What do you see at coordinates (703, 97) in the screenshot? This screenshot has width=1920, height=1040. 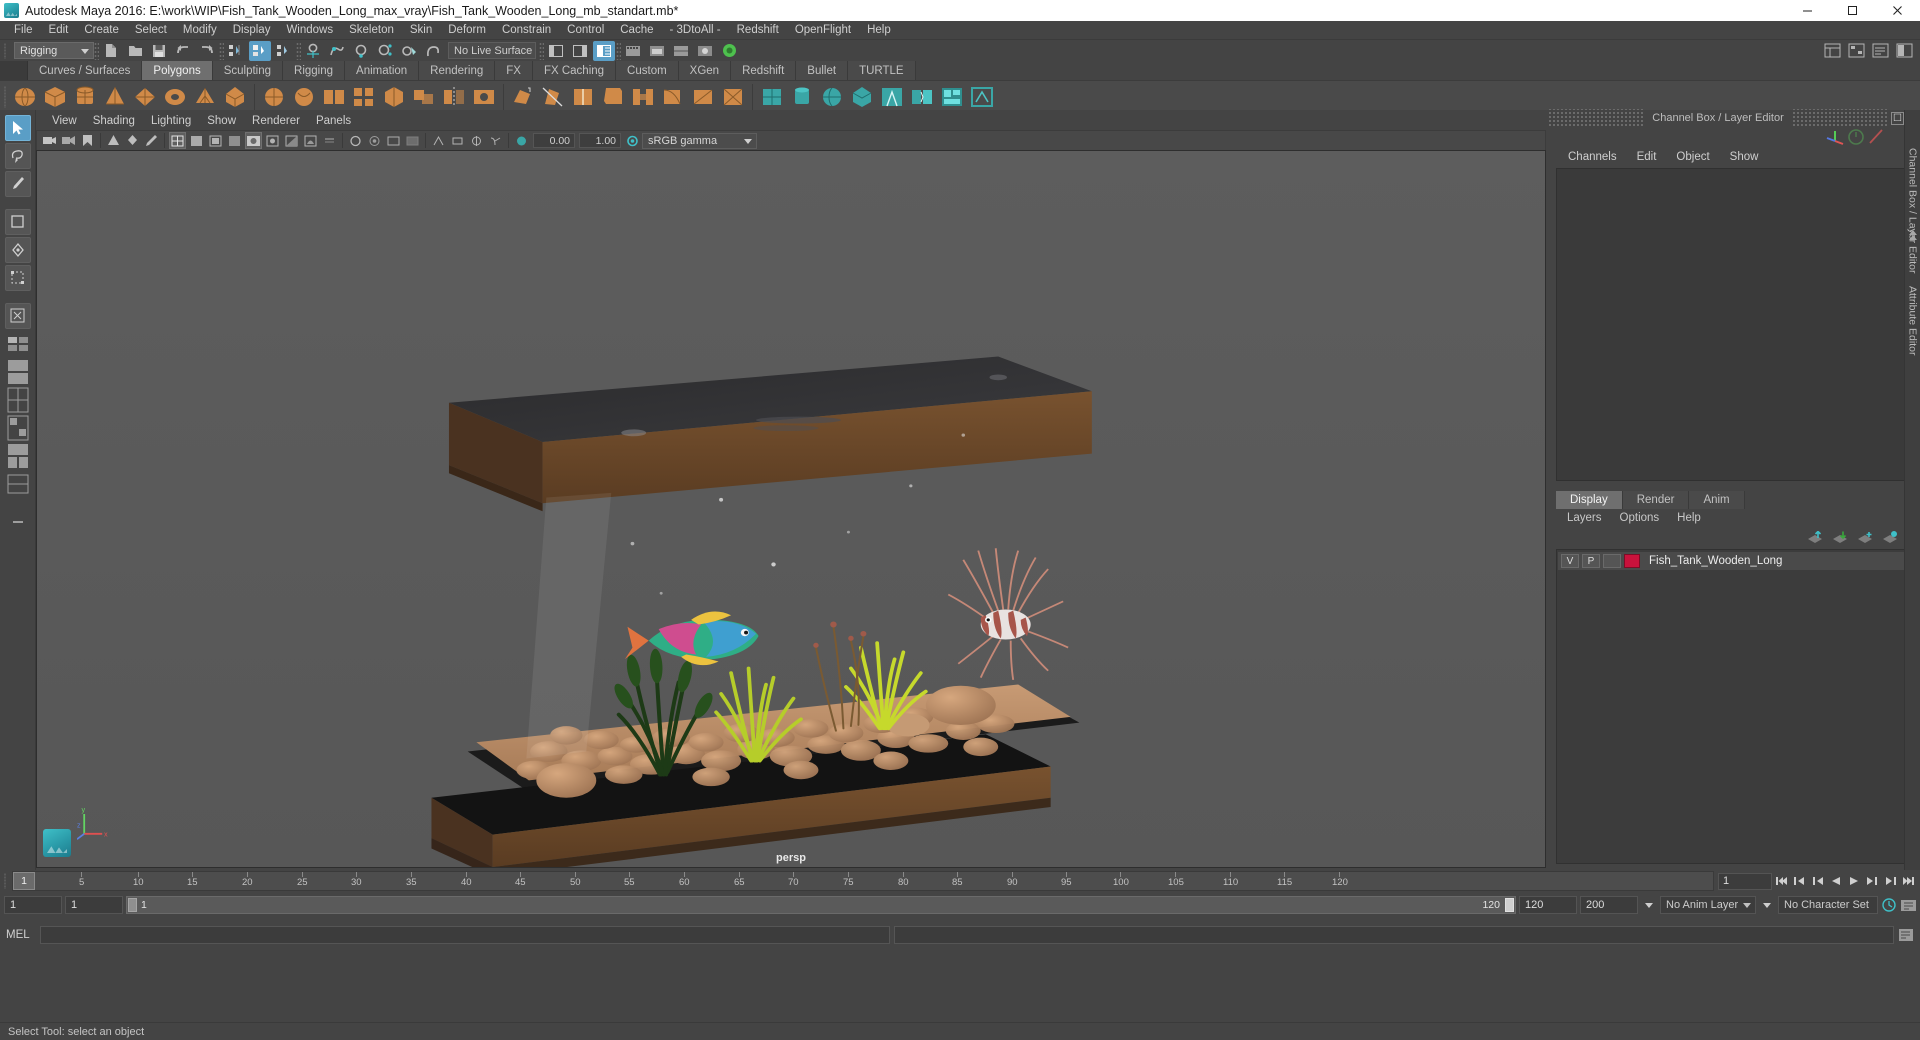 I see `sculpt-geometry-icon` at bounding box center [703, 97].